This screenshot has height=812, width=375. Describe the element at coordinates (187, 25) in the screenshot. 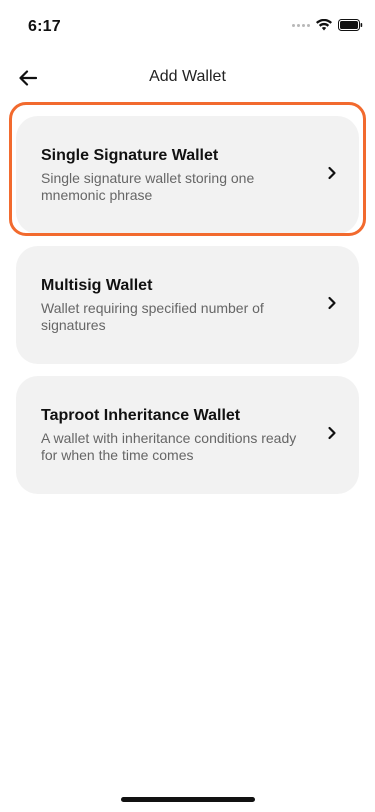

I see `status-bar: 6:17` at that location.